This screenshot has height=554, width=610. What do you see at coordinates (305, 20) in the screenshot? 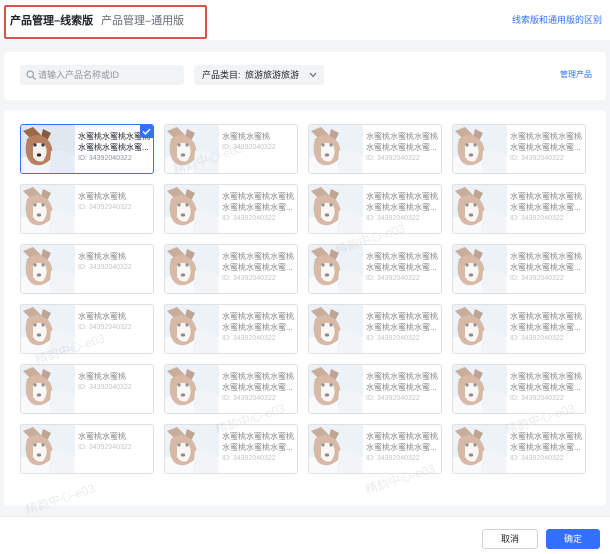
I see `header-bar: 产品管理–线索版 产品管理–通用版 线索版和通用版的区别` at bounding box center [305, 20].